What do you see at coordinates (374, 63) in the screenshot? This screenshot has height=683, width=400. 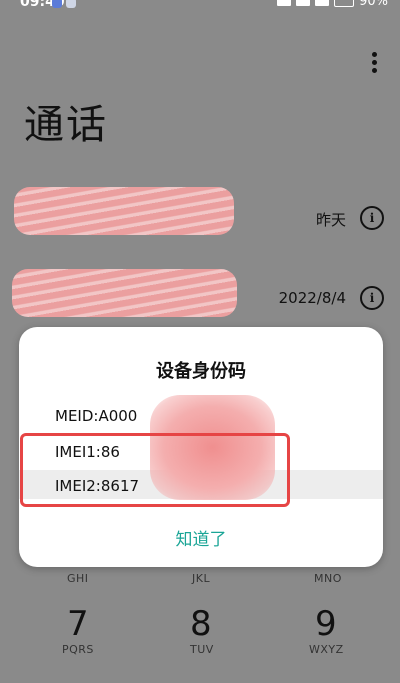 I see `more-options-icon` at bounding box center [374, 63].